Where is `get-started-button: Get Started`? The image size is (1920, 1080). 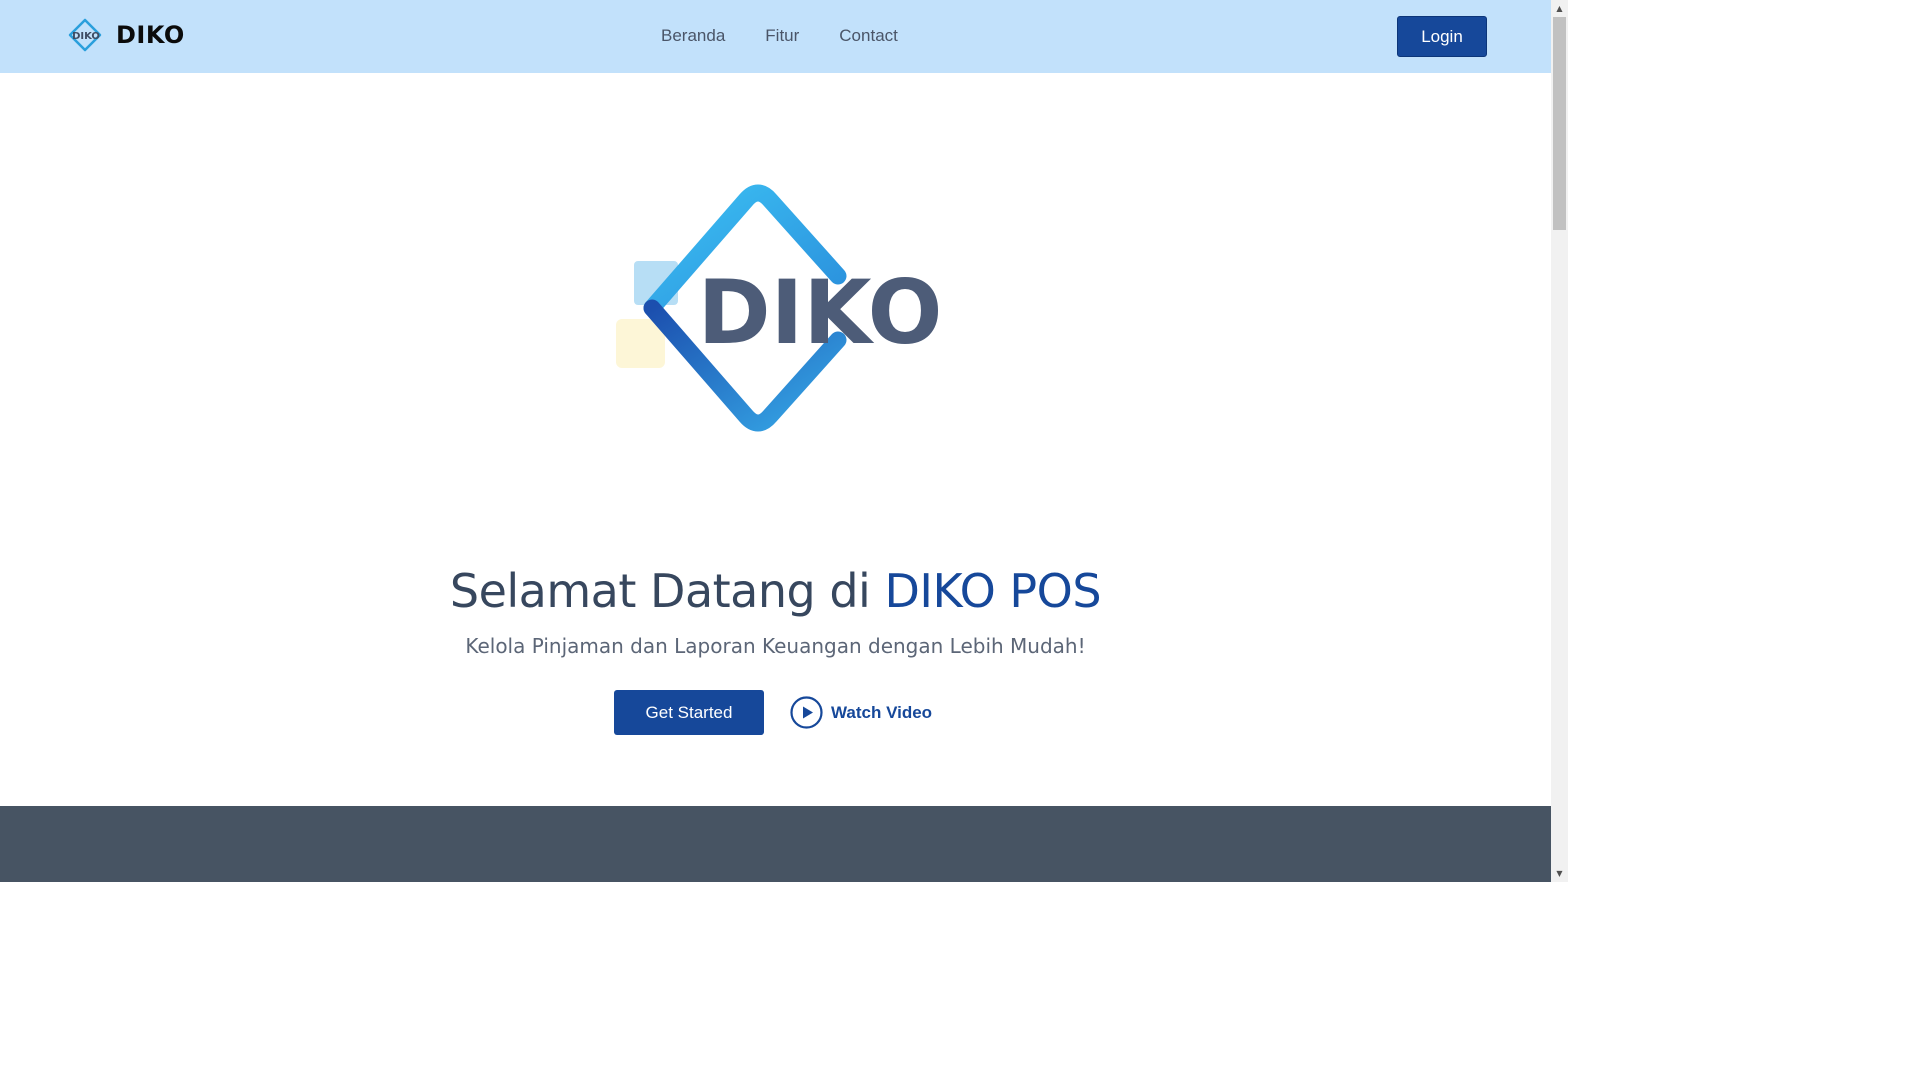
get-started-button: Get Started is located at coordinates (689, 712).